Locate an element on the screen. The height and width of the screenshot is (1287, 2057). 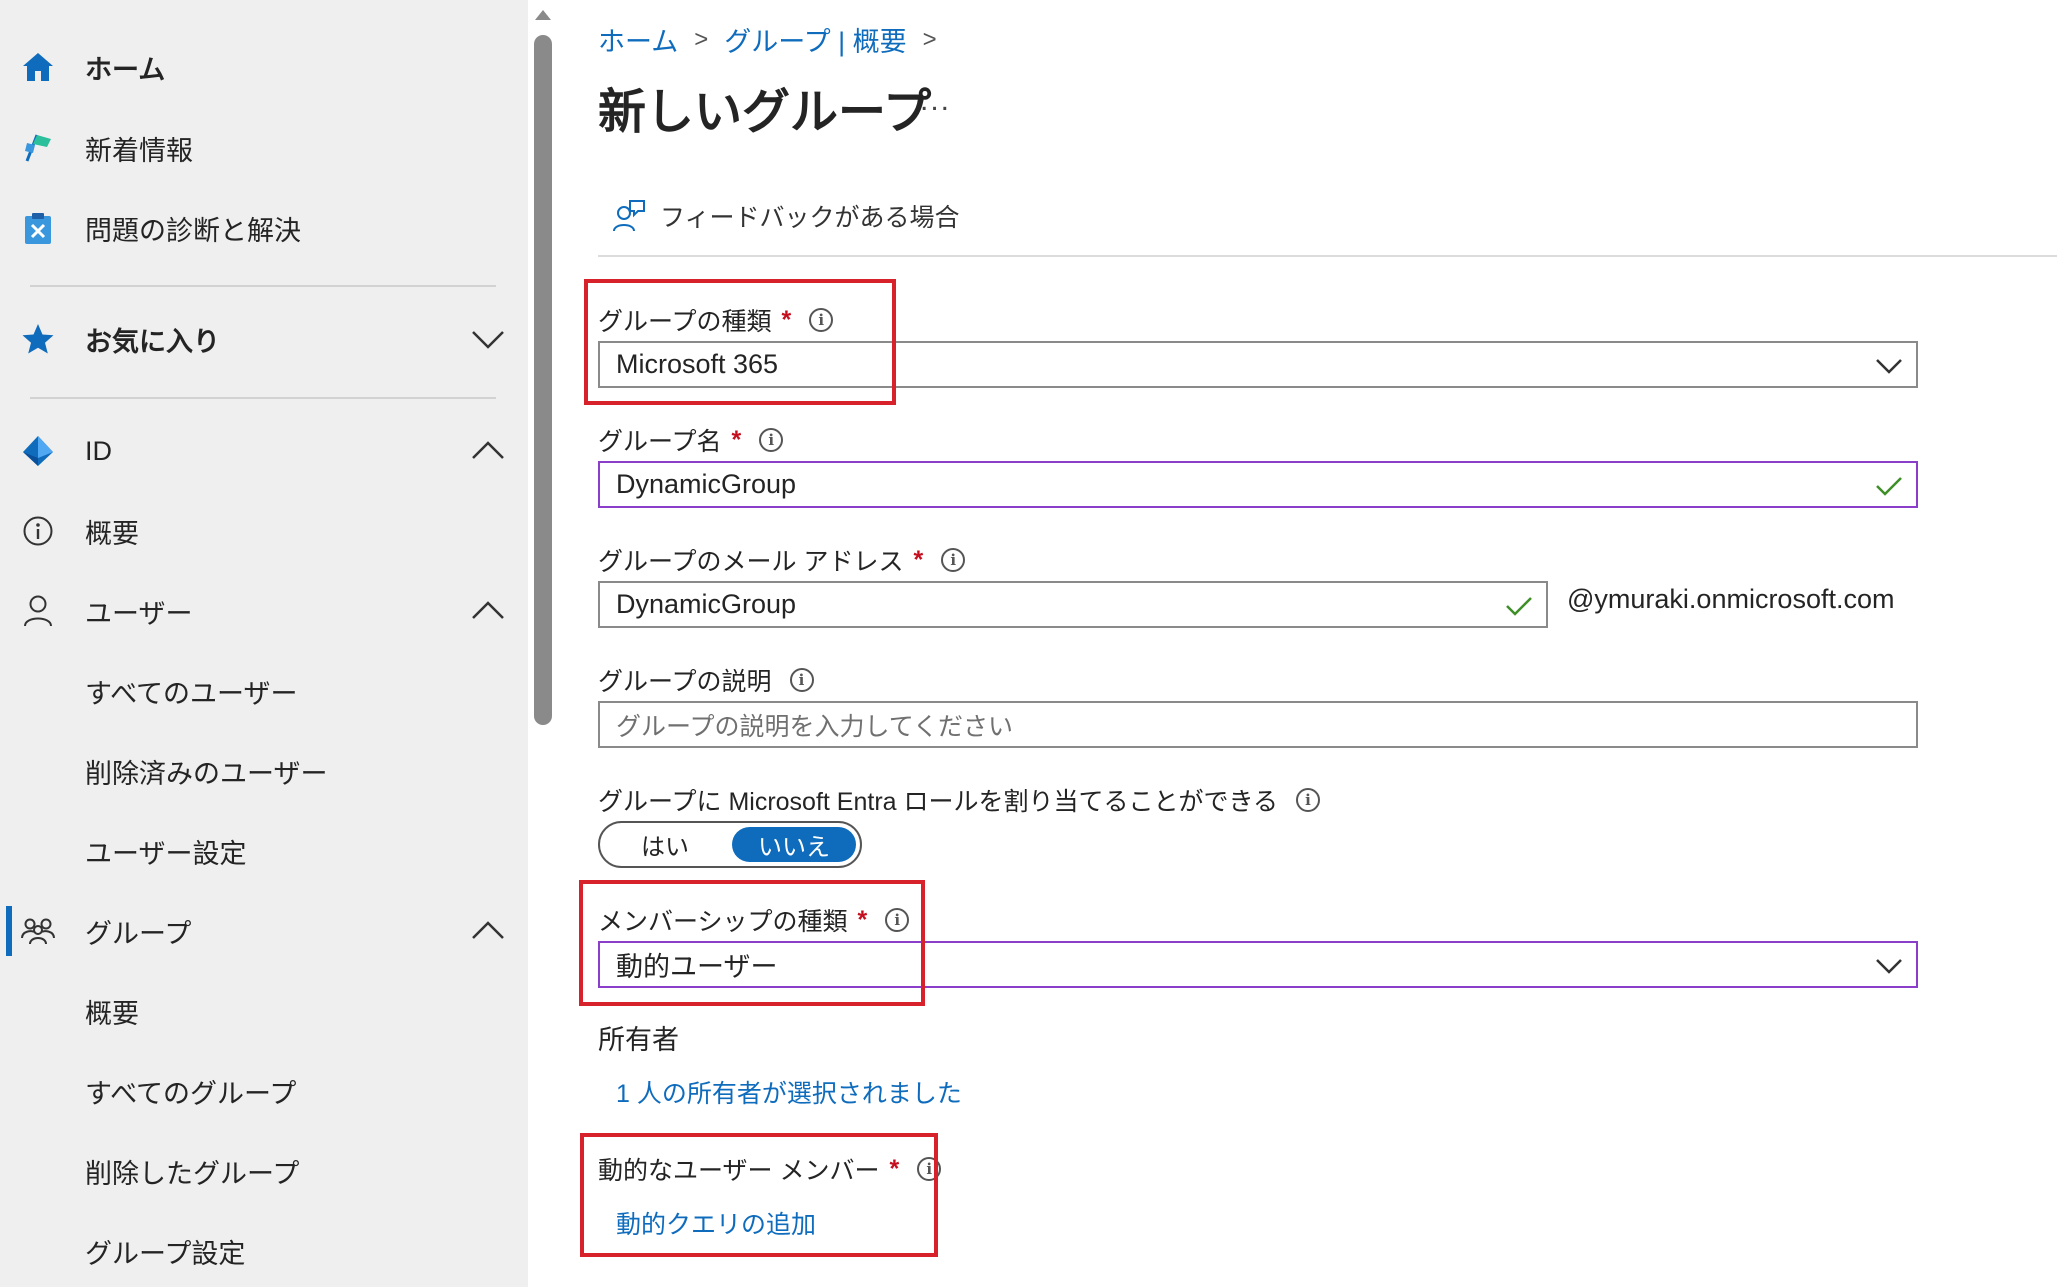
sidebar-item-diagnose: 問題の診断と解決 is located at coordinates (264, 228).